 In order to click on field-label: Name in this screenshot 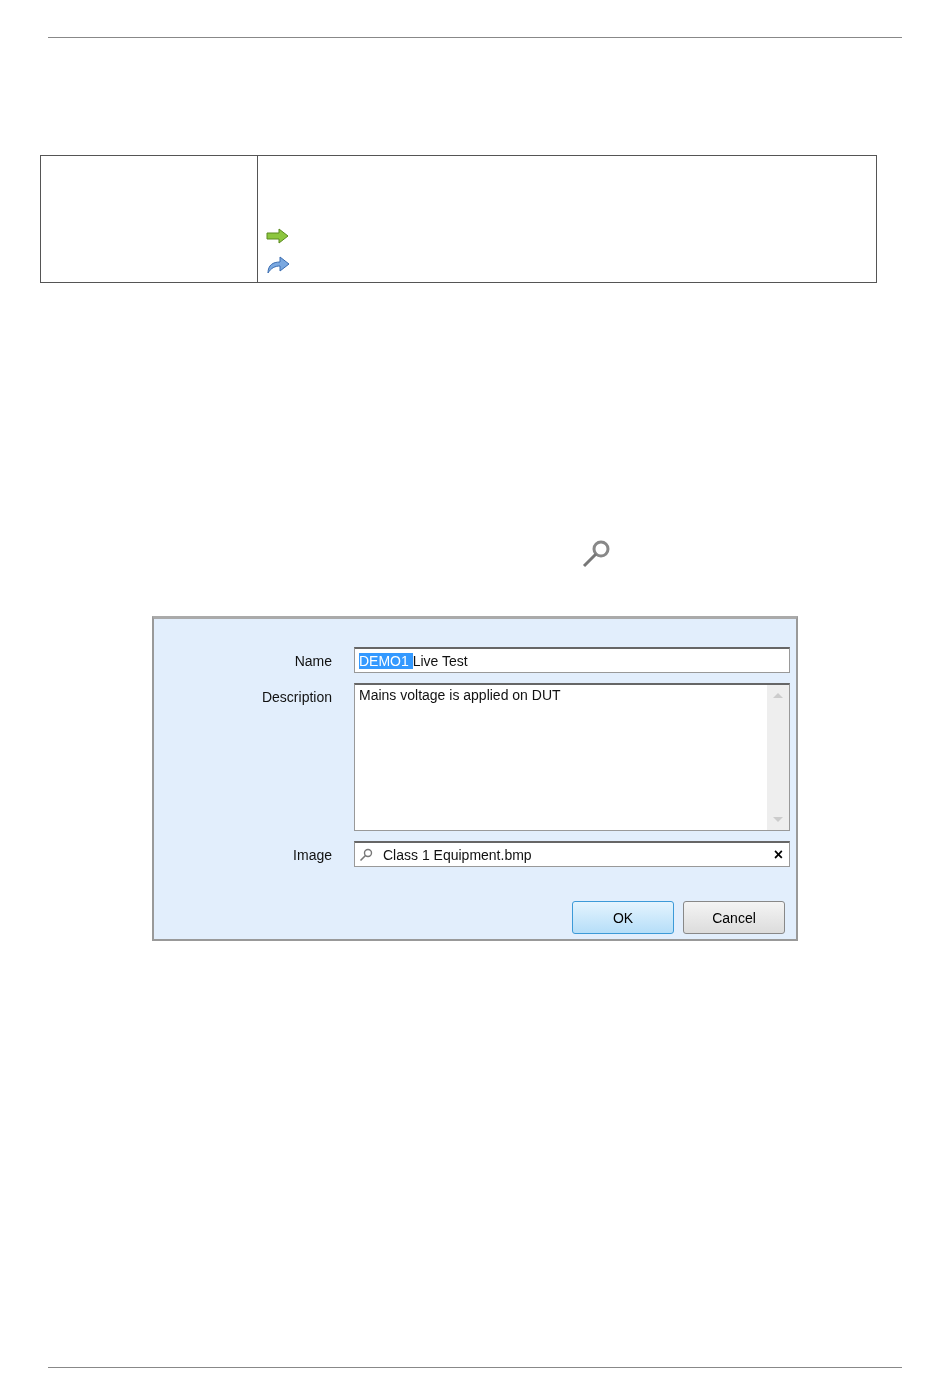, I will do `click(312, 660)`.